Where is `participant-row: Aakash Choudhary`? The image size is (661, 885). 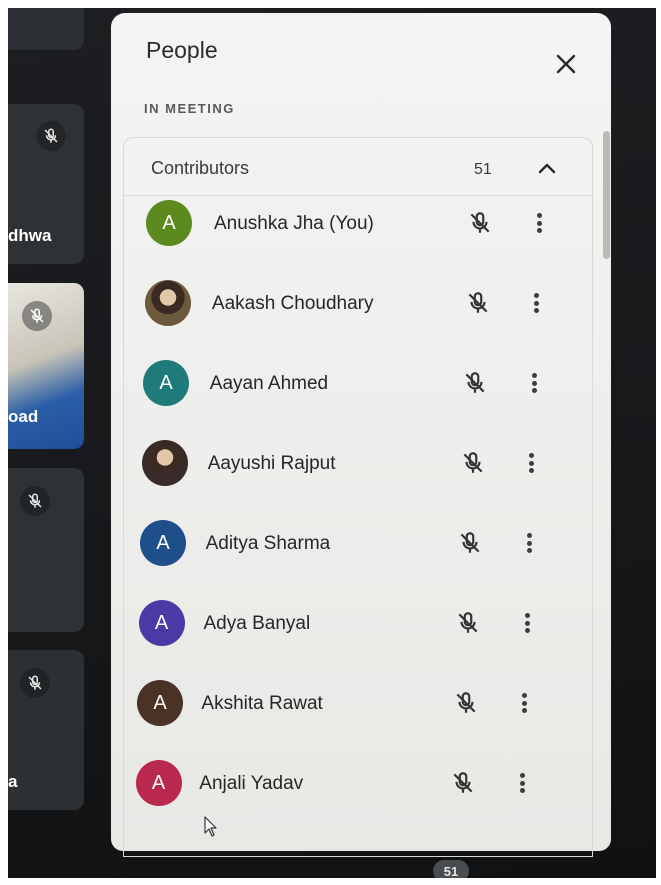 participant-row: Aakash Choudhary is located at coordinates (358, 316).